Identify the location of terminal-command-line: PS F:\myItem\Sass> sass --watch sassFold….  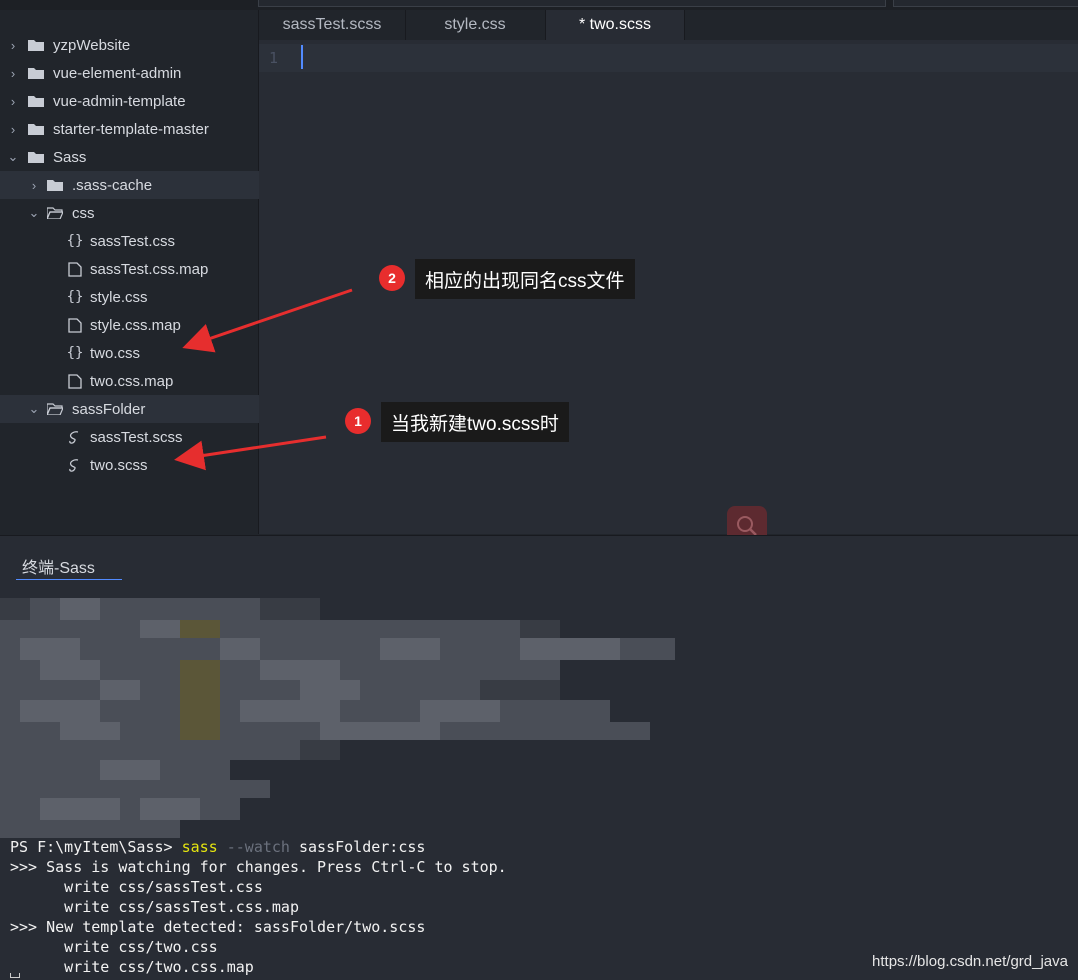
(217, 847).